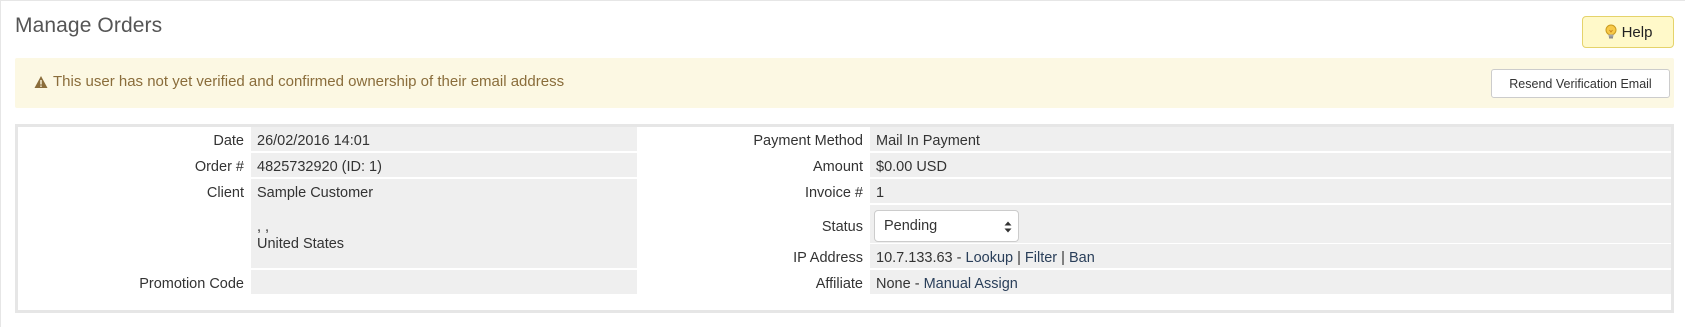  Describe the element at coordinates (842, 227) in the screenshot. I see `status-label: Status` at that location.